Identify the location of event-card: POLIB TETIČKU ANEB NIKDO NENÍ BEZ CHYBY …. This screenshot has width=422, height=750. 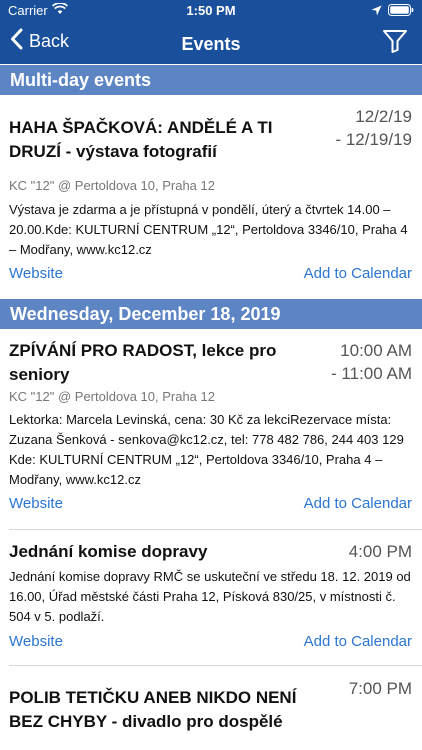
(211, 708).